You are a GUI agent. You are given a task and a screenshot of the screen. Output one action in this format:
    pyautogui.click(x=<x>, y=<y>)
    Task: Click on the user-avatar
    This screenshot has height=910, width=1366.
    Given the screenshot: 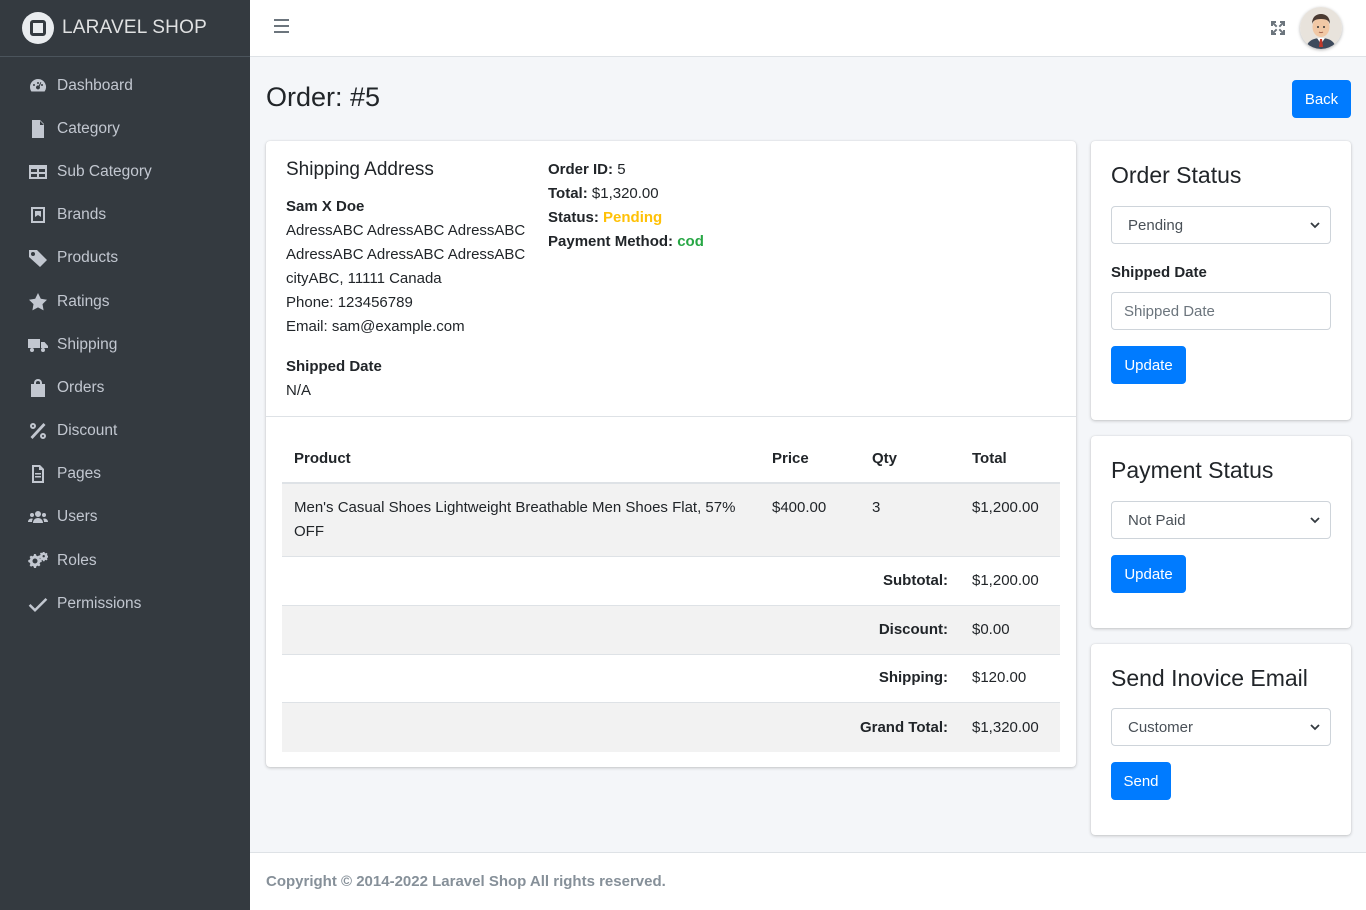 What is the action you would take?
    pyautogui.click(x=1321, y=28)
    